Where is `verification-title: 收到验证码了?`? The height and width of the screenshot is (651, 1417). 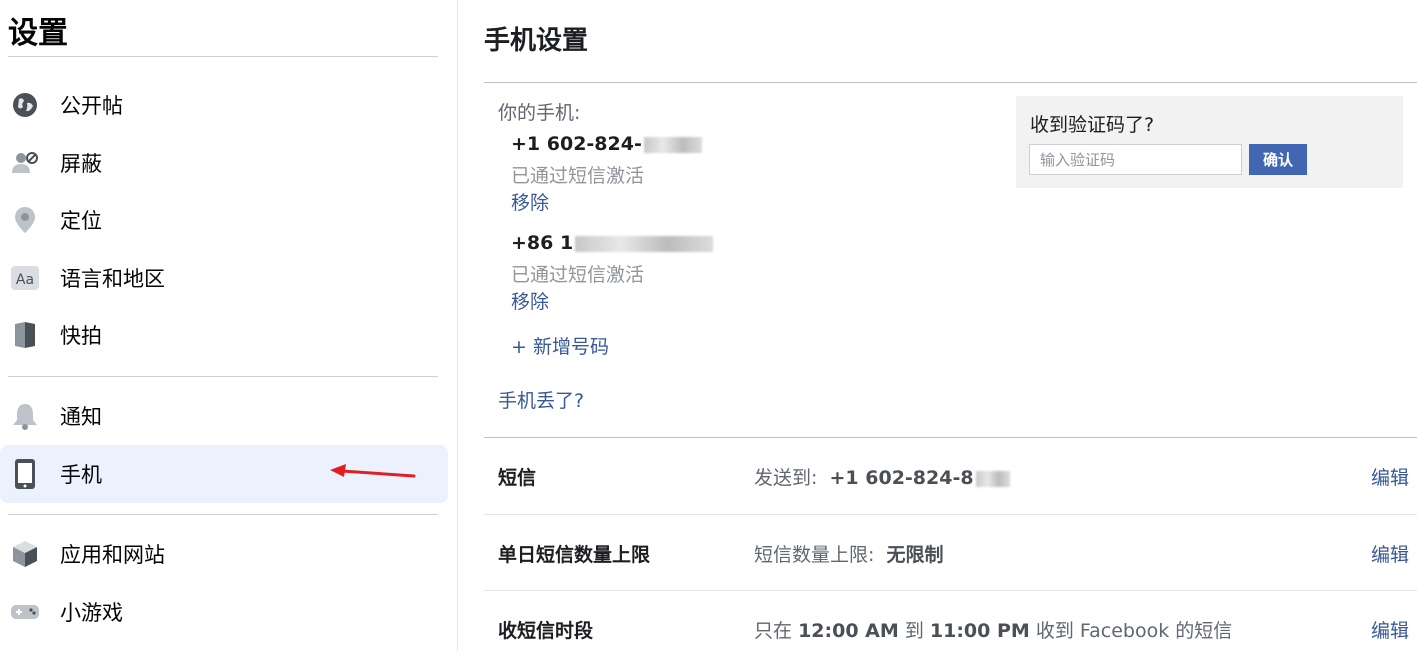 verification-title: 收到验证码了? is located at coordinates (1092, 125).